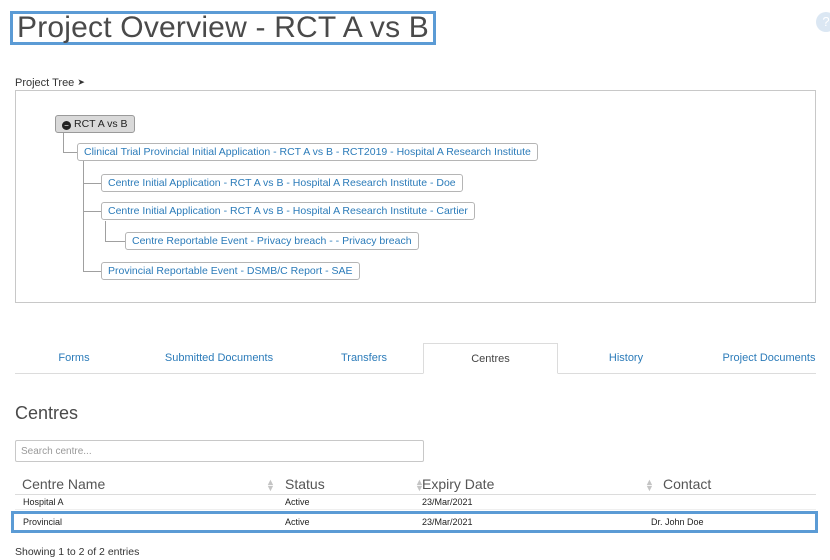 The image size is (830, 560). Describe the element at coordinates (677, 522) in the screenshot. I see `cell-contact: Dr. John Doe` at that location.